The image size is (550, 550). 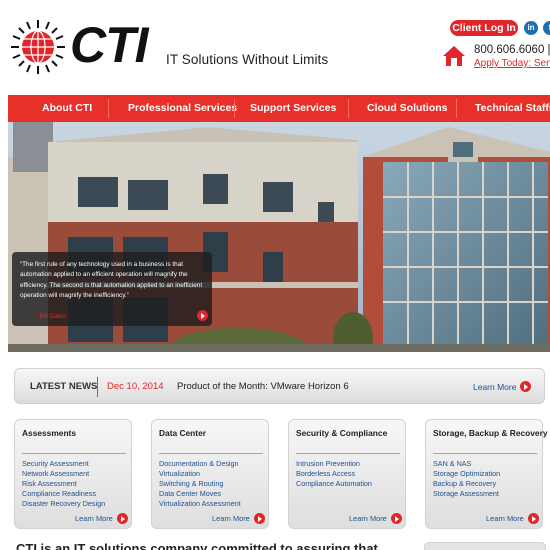 What do you see at coordinates (485, 546) in the screenshot?
I see `sidebar-box` at bounding box center [485, 546].